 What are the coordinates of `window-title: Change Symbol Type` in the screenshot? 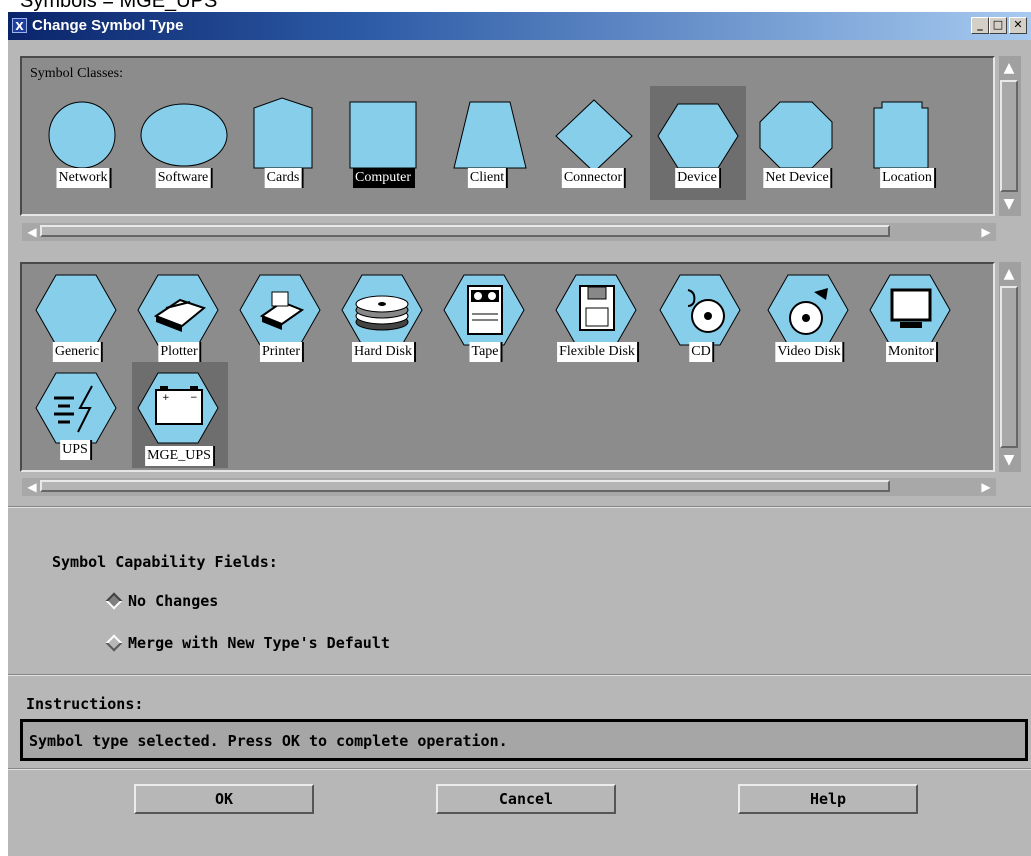 It's located at (108, 25).